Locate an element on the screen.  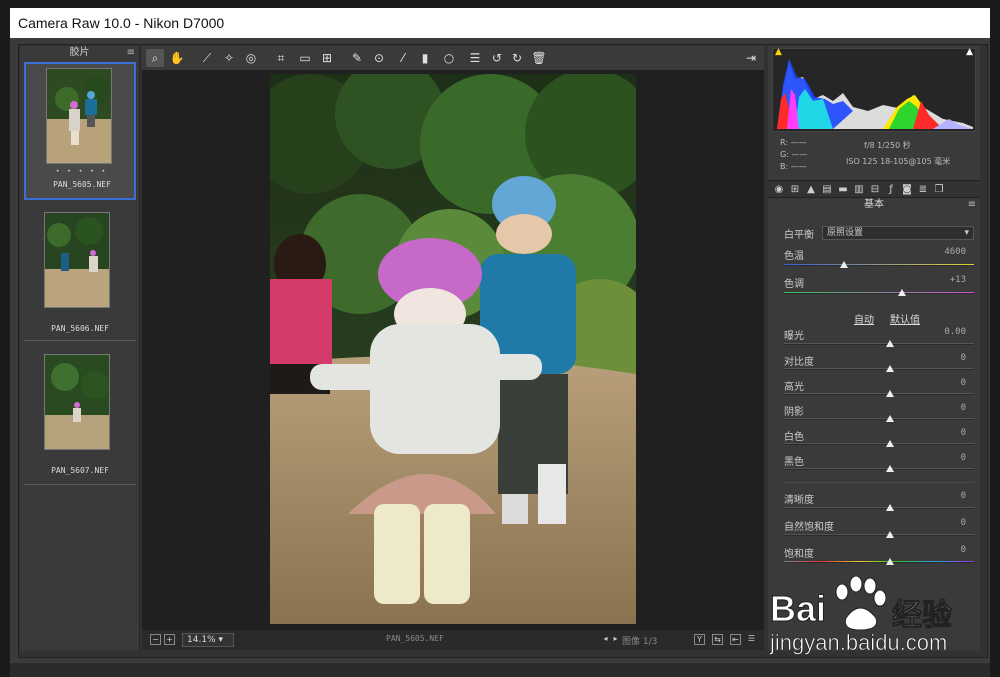
tab-basic-icon: ◉ is located at coordinates (779, 190).